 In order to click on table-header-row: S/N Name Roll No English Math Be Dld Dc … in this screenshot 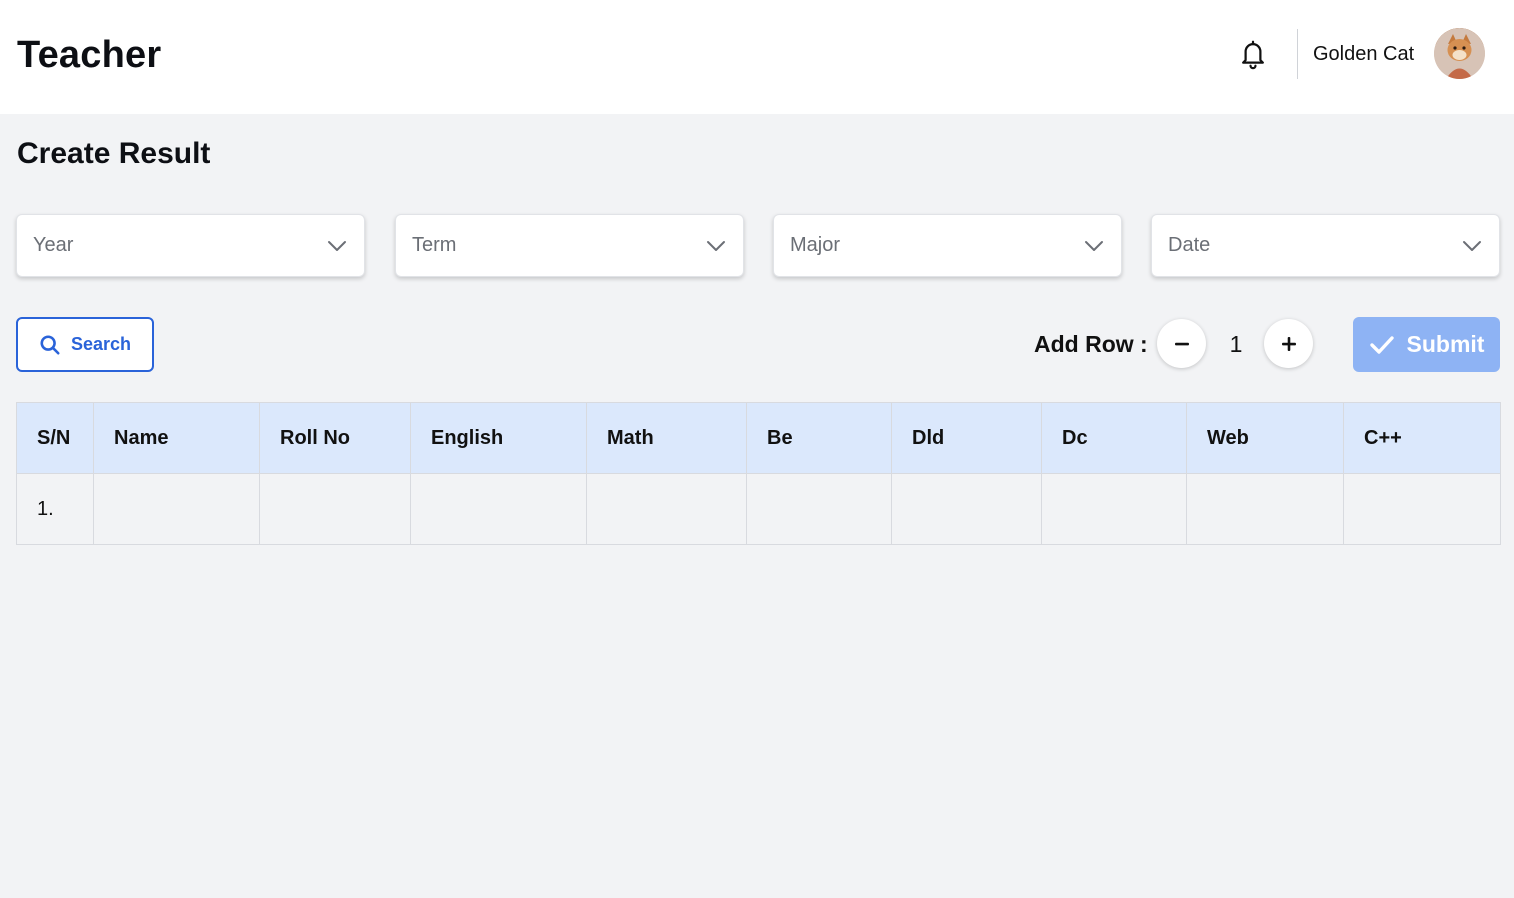, I will do `click(758, 438)`.